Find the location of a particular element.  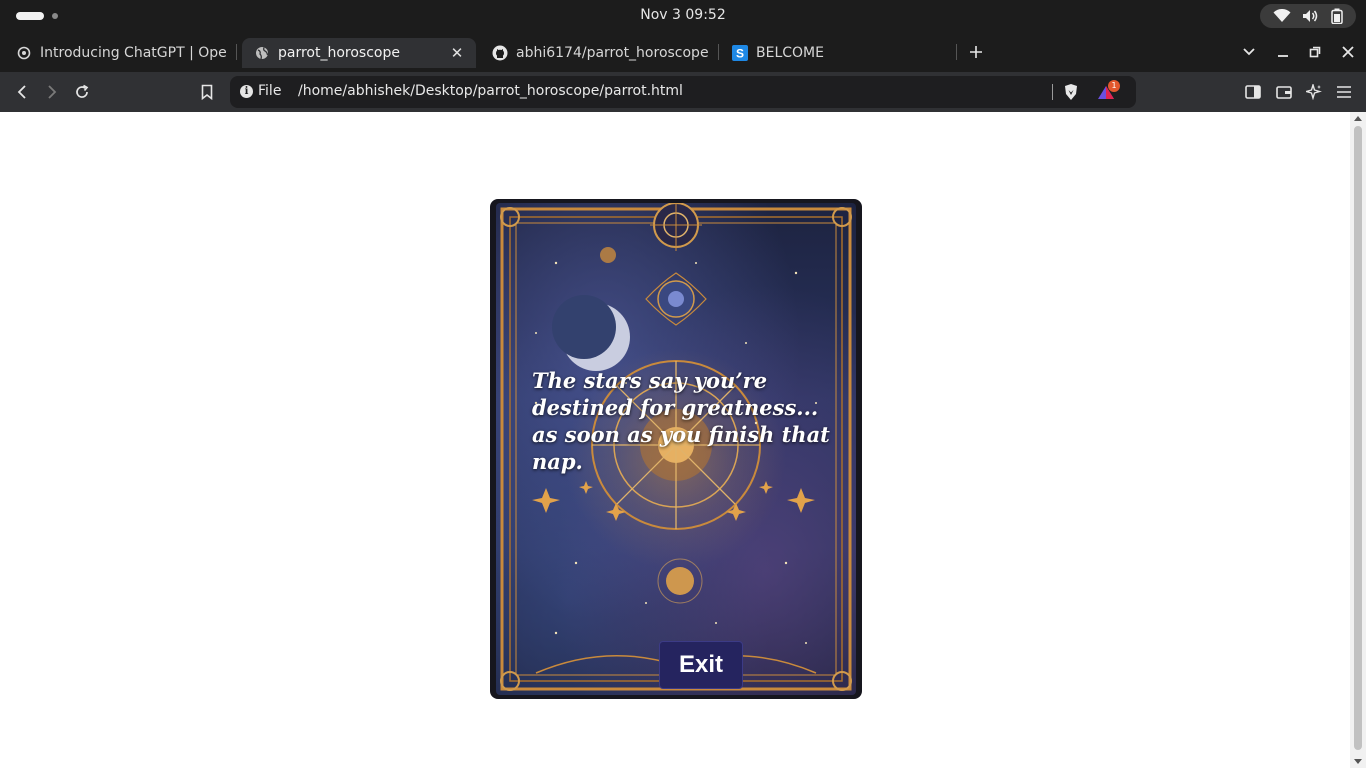

wallet-icon is located at coordinates (1284, 92).